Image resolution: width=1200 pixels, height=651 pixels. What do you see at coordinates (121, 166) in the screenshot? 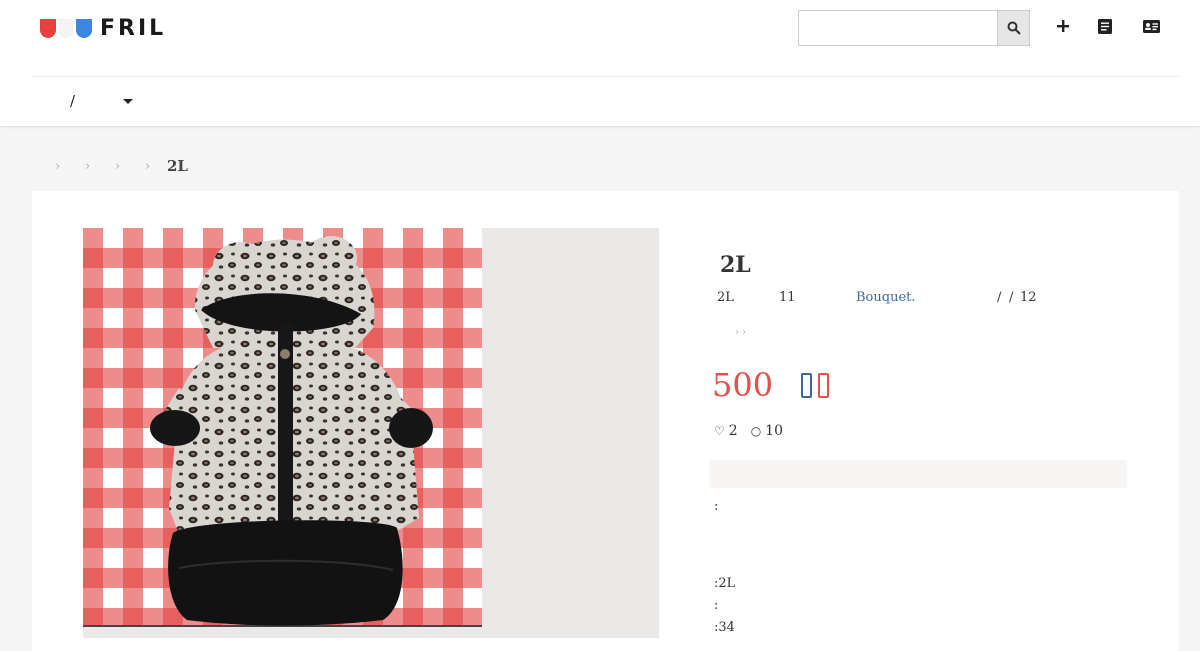
I see `breadcrumb: › › › › 2L` at bounding box center [121, 166].